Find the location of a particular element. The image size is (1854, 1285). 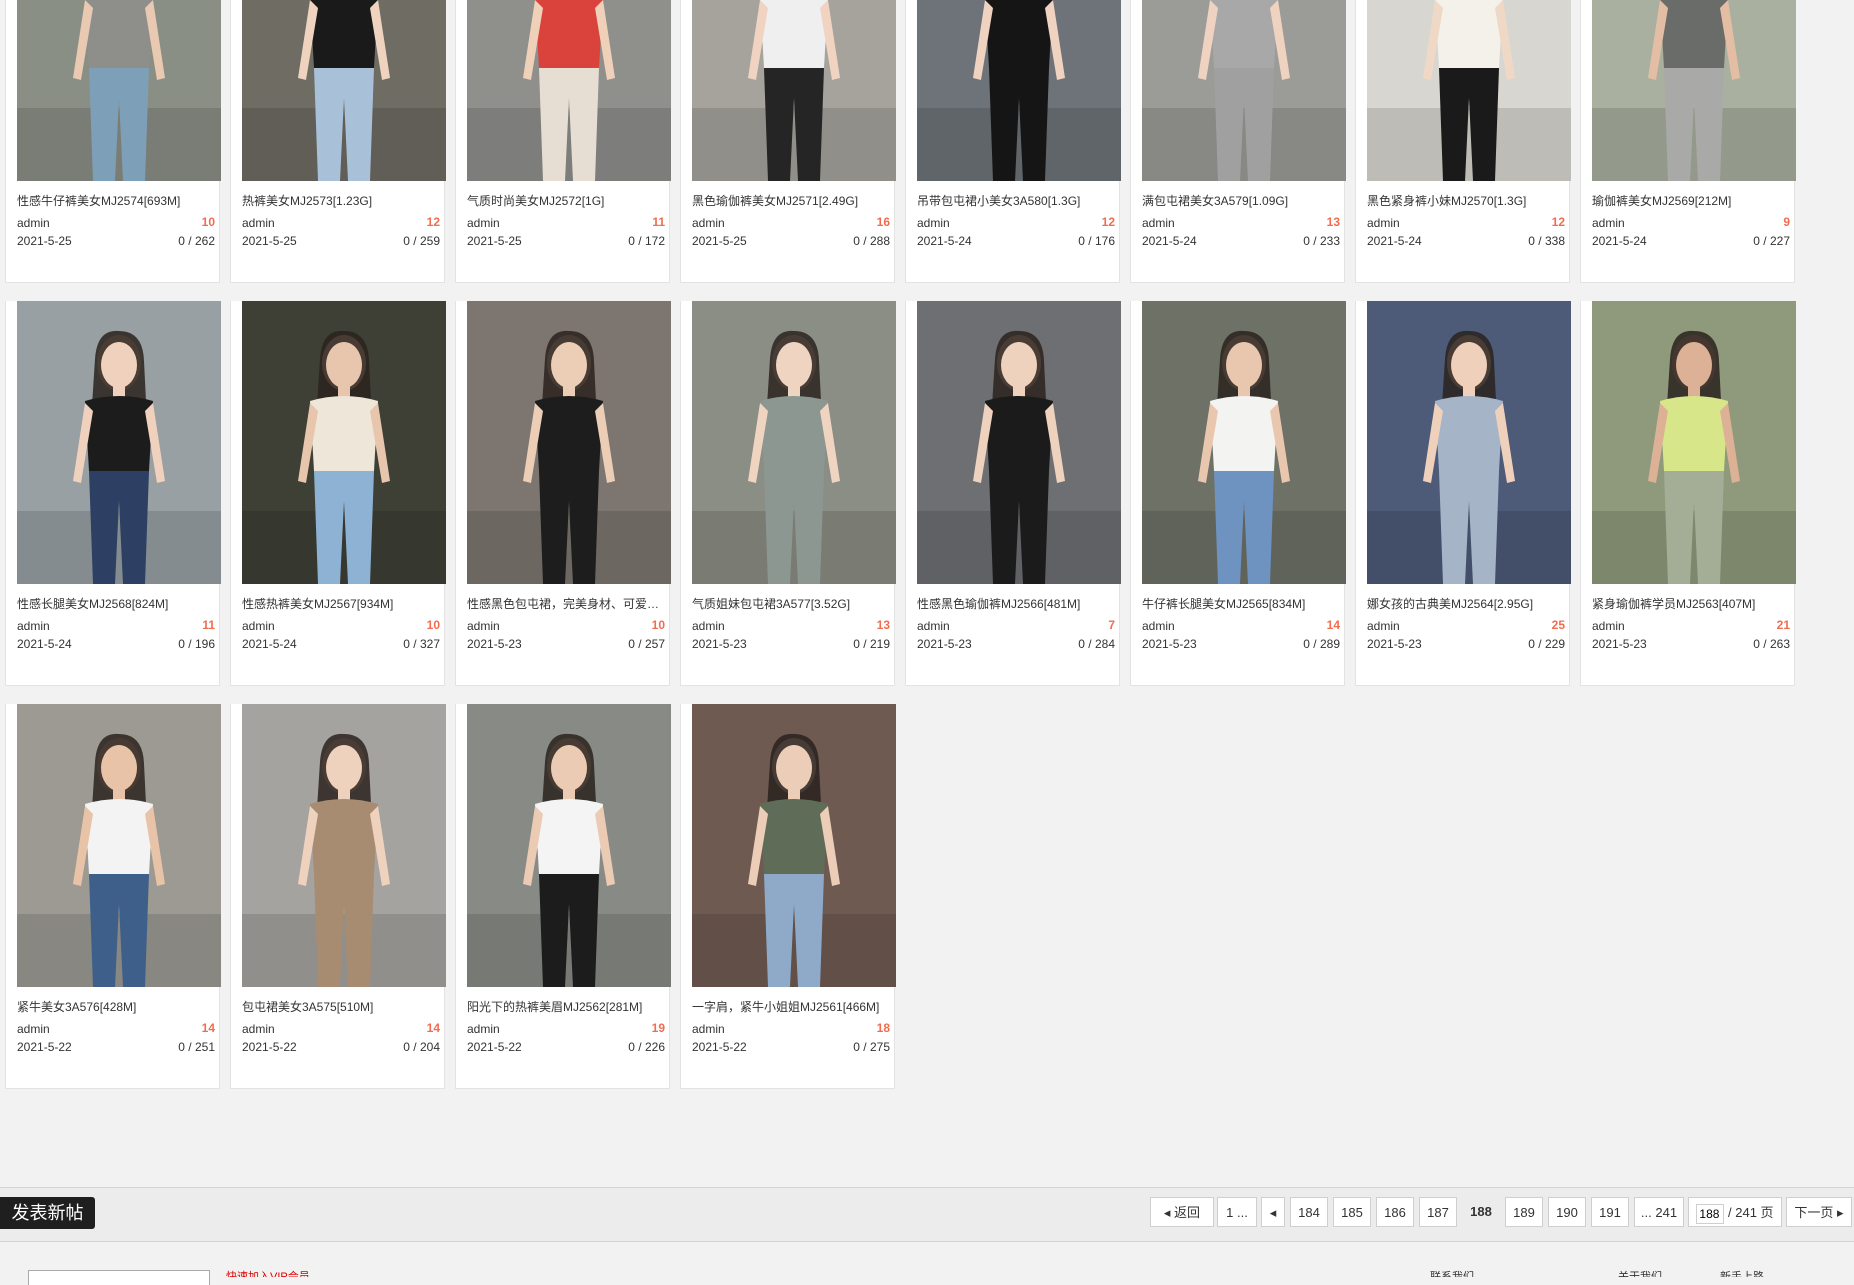

back-button: ◂ 返回 is located at coordinates (1182, 1212).